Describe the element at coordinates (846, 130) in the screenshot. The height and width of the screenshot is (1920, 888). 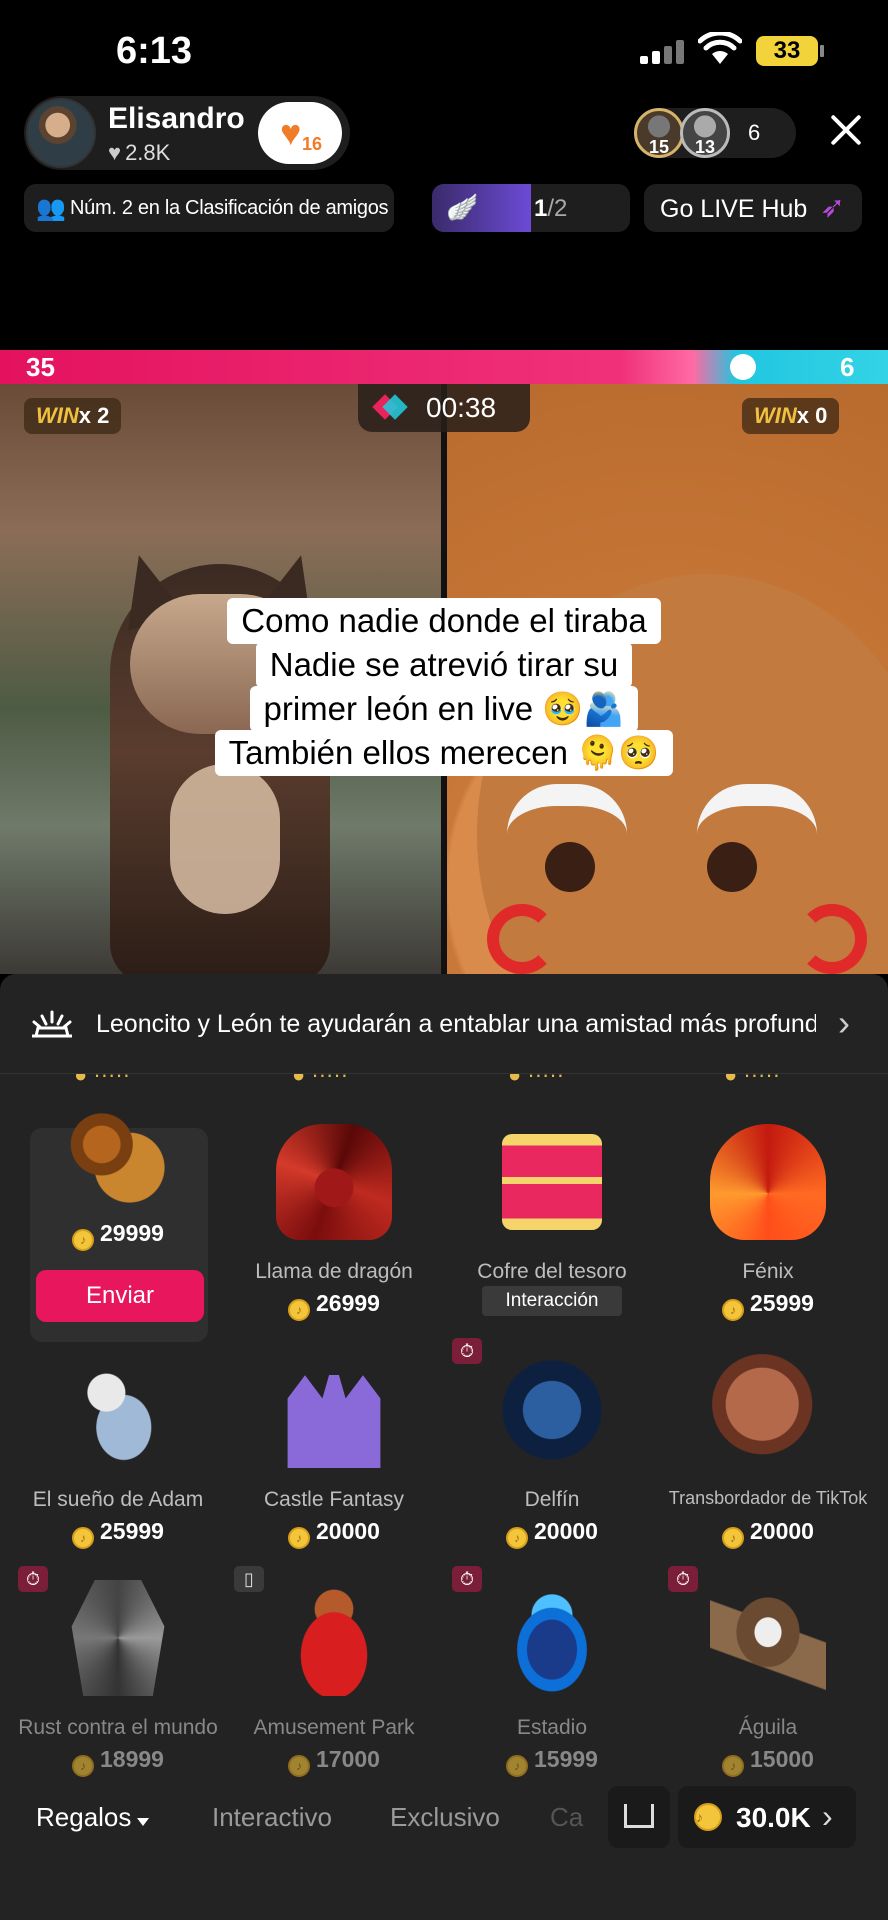
I see `close-icon` at that location.